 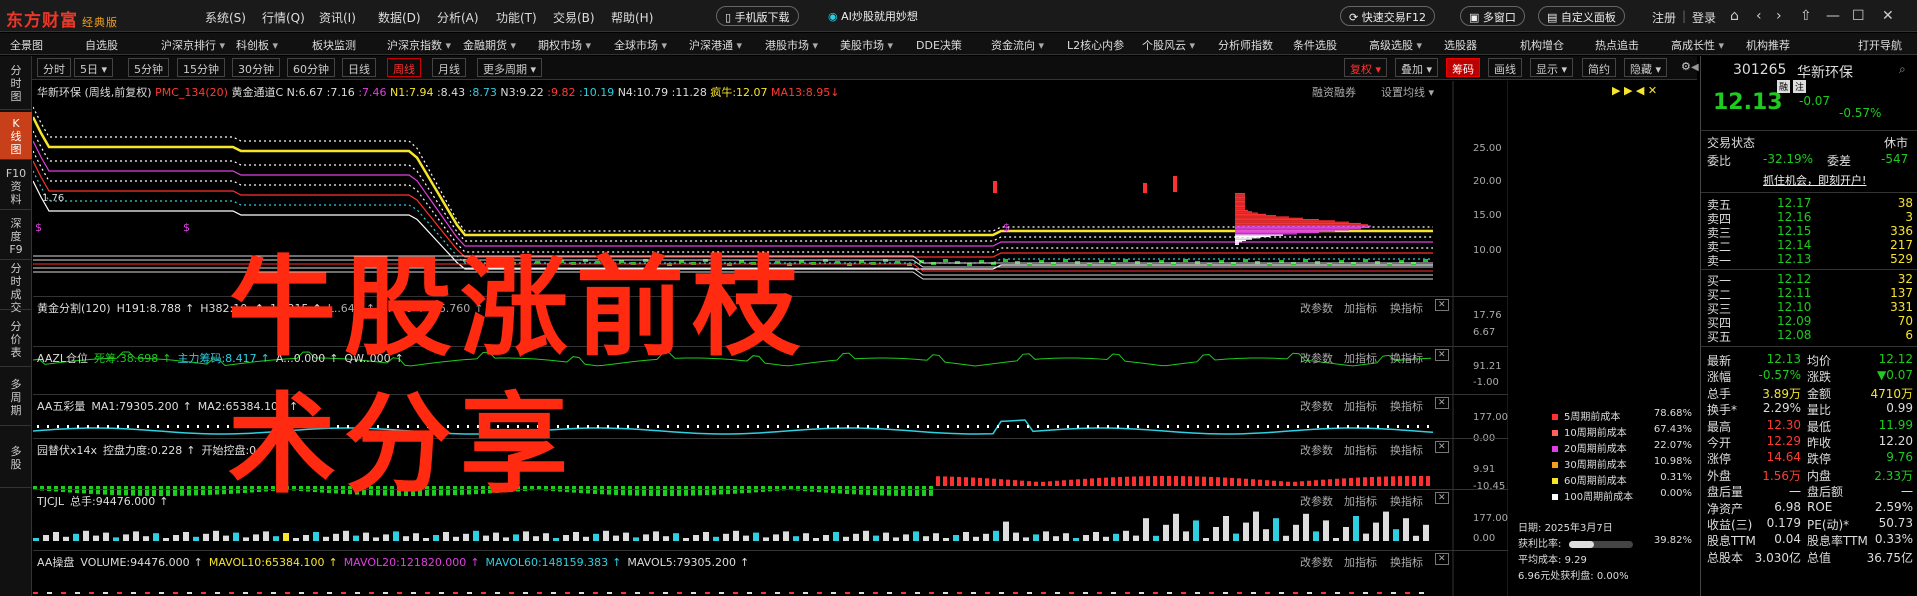 What do you see at coordinates (62, 18) in the screenshot?
I see `app-logo: 东方财富 经典版` at bounding box center [62, 18].